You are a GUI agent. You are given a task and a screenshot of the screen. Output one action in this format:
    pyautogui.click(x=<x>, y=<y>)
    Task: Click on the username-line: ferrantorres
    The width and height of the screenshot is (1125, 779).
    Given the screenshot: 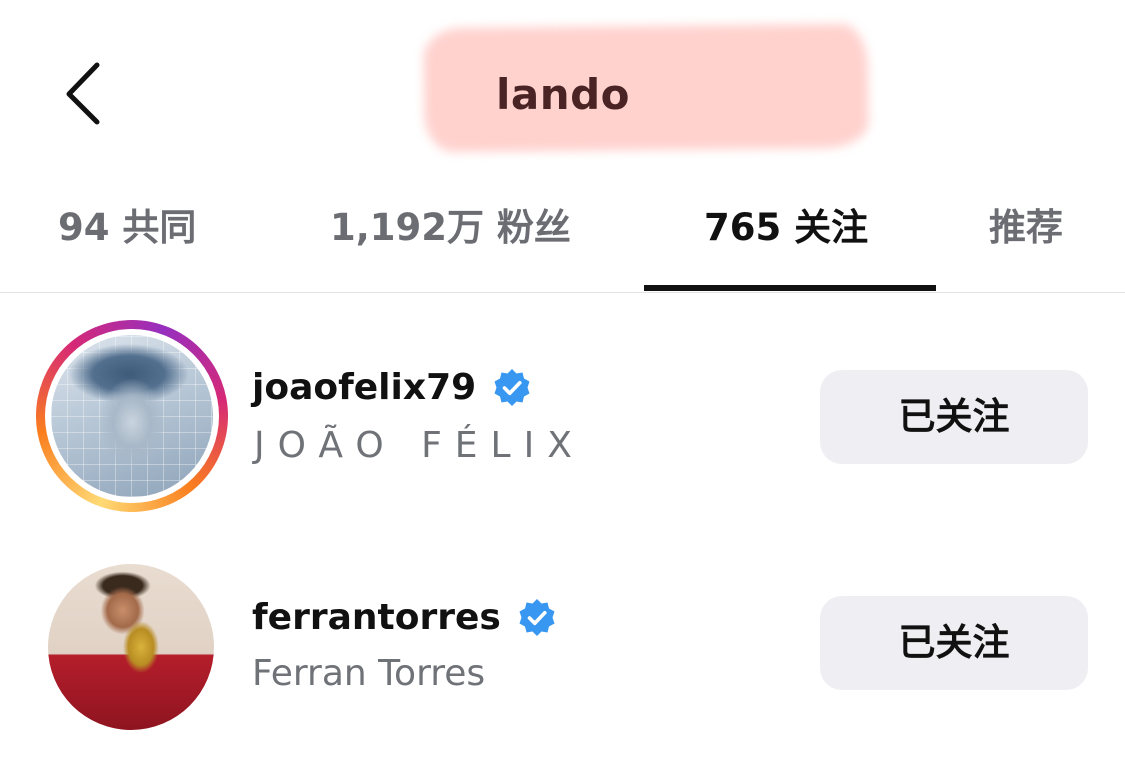 What is the action you would take?
    pyautogui.click(x=405, y=618)
    